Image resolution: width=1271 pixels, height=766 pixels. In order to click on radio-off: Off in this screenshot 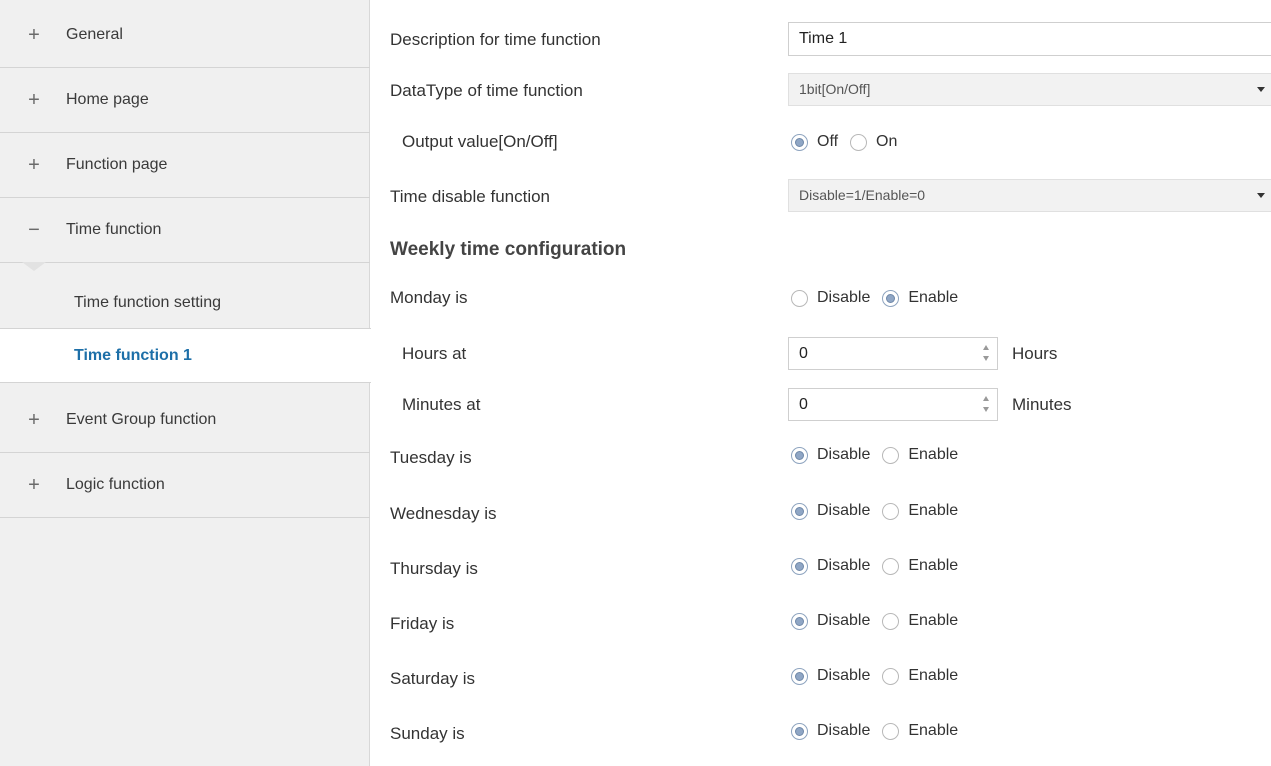, I will do `click(814, 142)`.